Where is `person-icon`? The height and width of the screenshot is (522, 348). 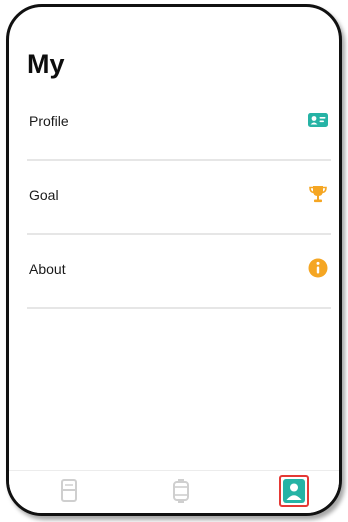 person-icon is located at coordinates (294, 491).